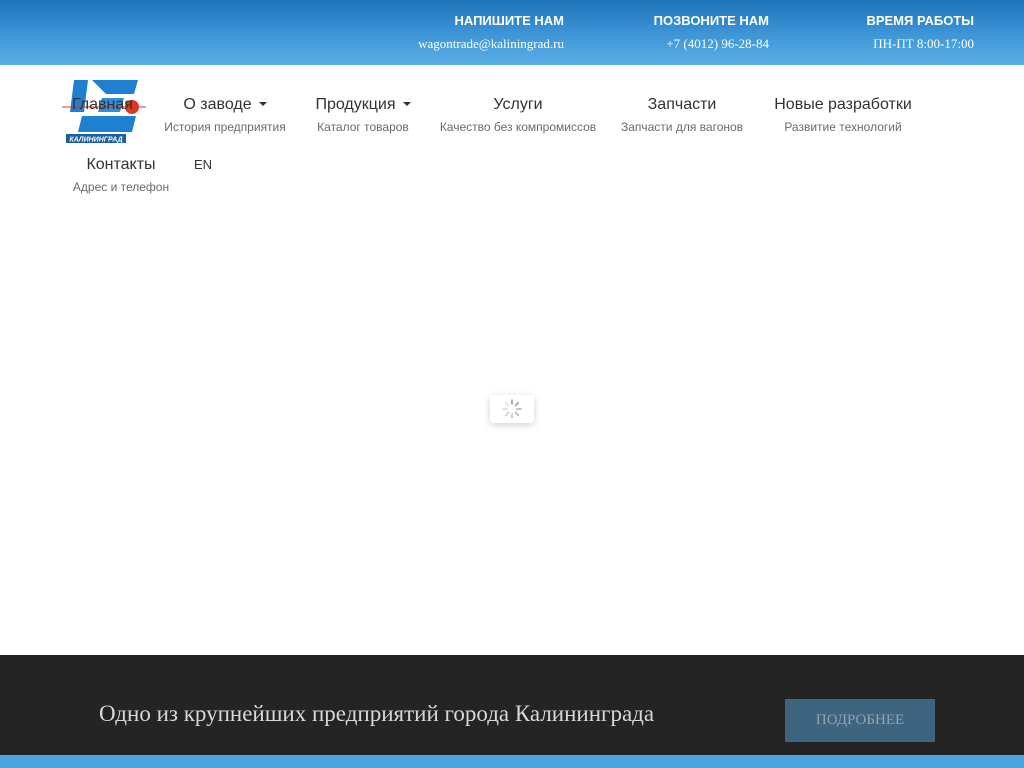 The image size is (1024, 768). What do you see at coordinates (491, 32) in the screenshot?
I see `contact-email: НАПИШИТЕ НАМ wagontrade@kaliningrad.ru` at bounding box center [491, 32].